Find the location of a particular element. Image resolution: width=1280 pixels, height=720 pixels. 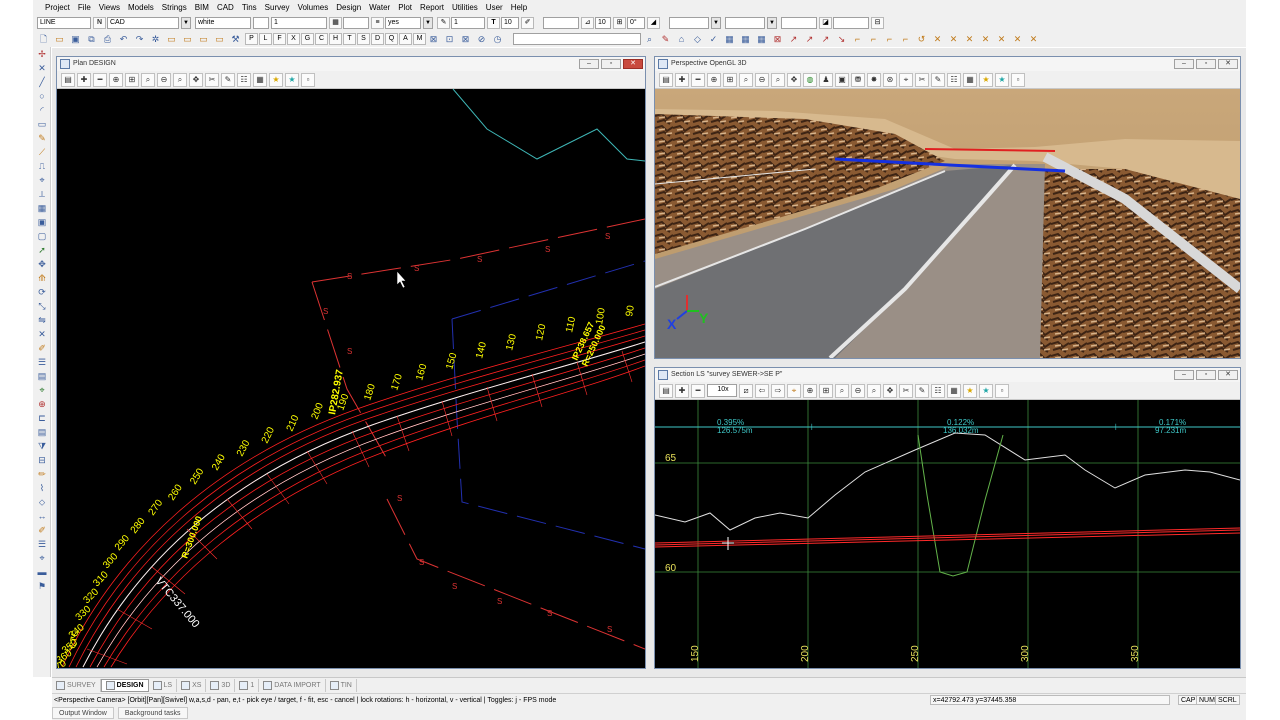

find-icon: ⌕ is located at coordinates (649, 39).